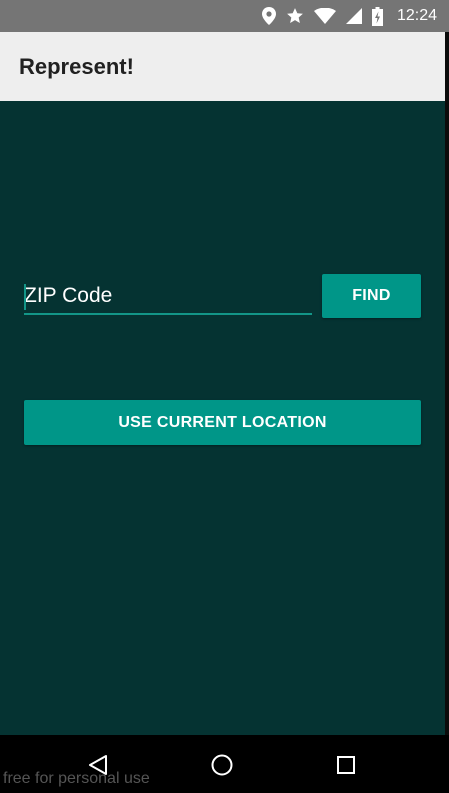 The image size is (449, 793). Describe the element at coordinates (295, 16) in the screenshot. I see `star-icon` at that location.